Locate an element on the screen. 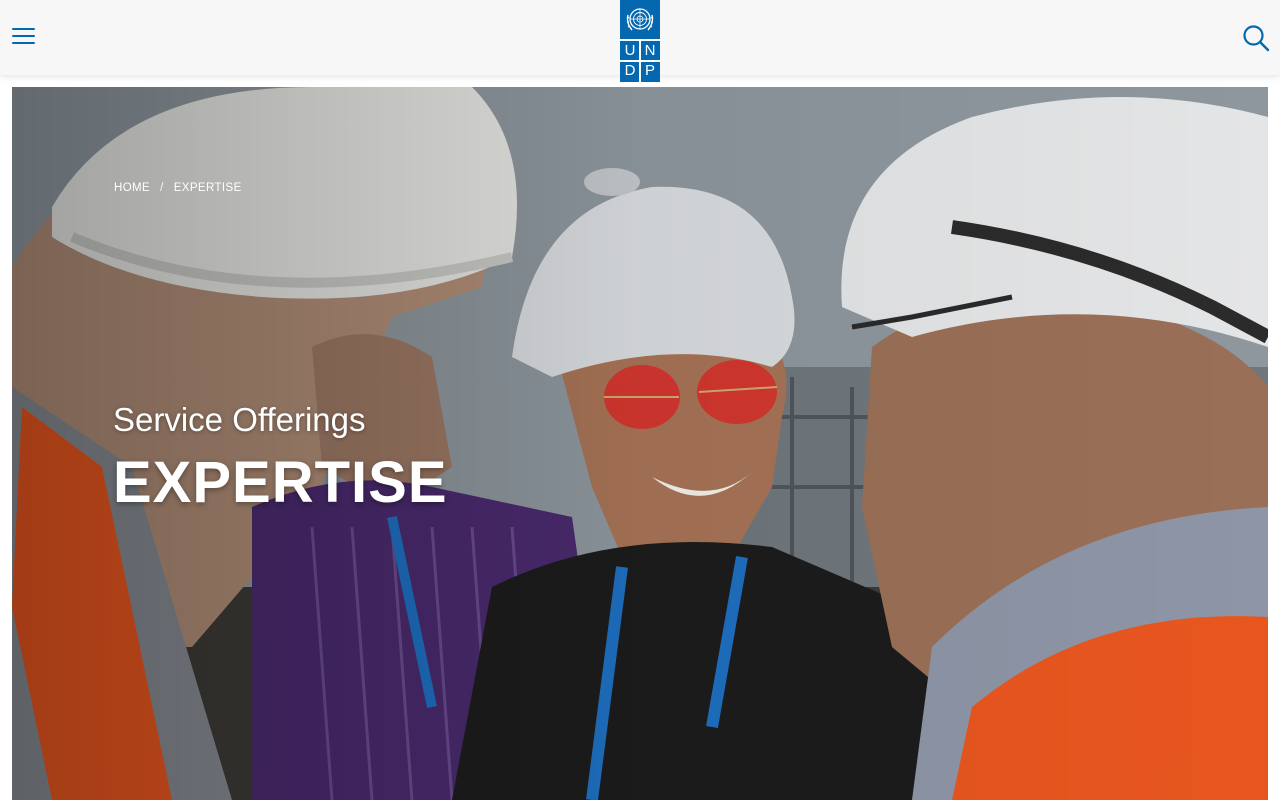  un-emblem-icon is located at coordinates (640, 19).